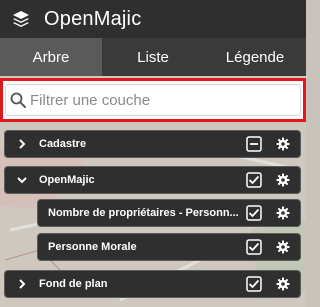 The width and height of the screenshot is (320, 307). I want to click on tab-bar: Arbre Liste Légende, so click(153, 57).